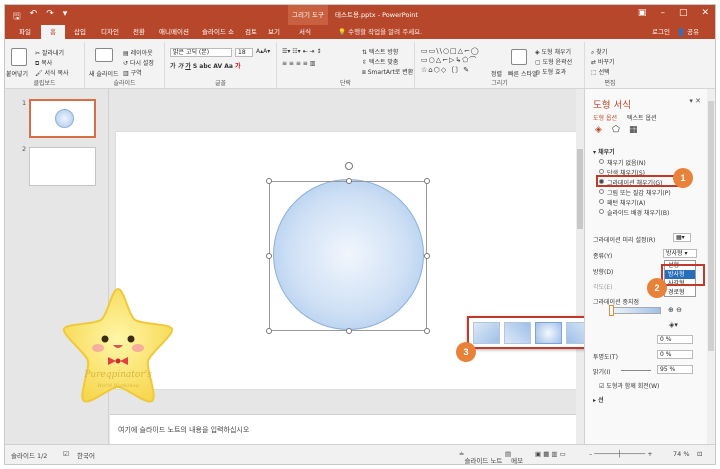  What do you see at coordinates (50, 17) in the screenshot?
I see `redo-icon: ↷` at bounding box center [50, 17].